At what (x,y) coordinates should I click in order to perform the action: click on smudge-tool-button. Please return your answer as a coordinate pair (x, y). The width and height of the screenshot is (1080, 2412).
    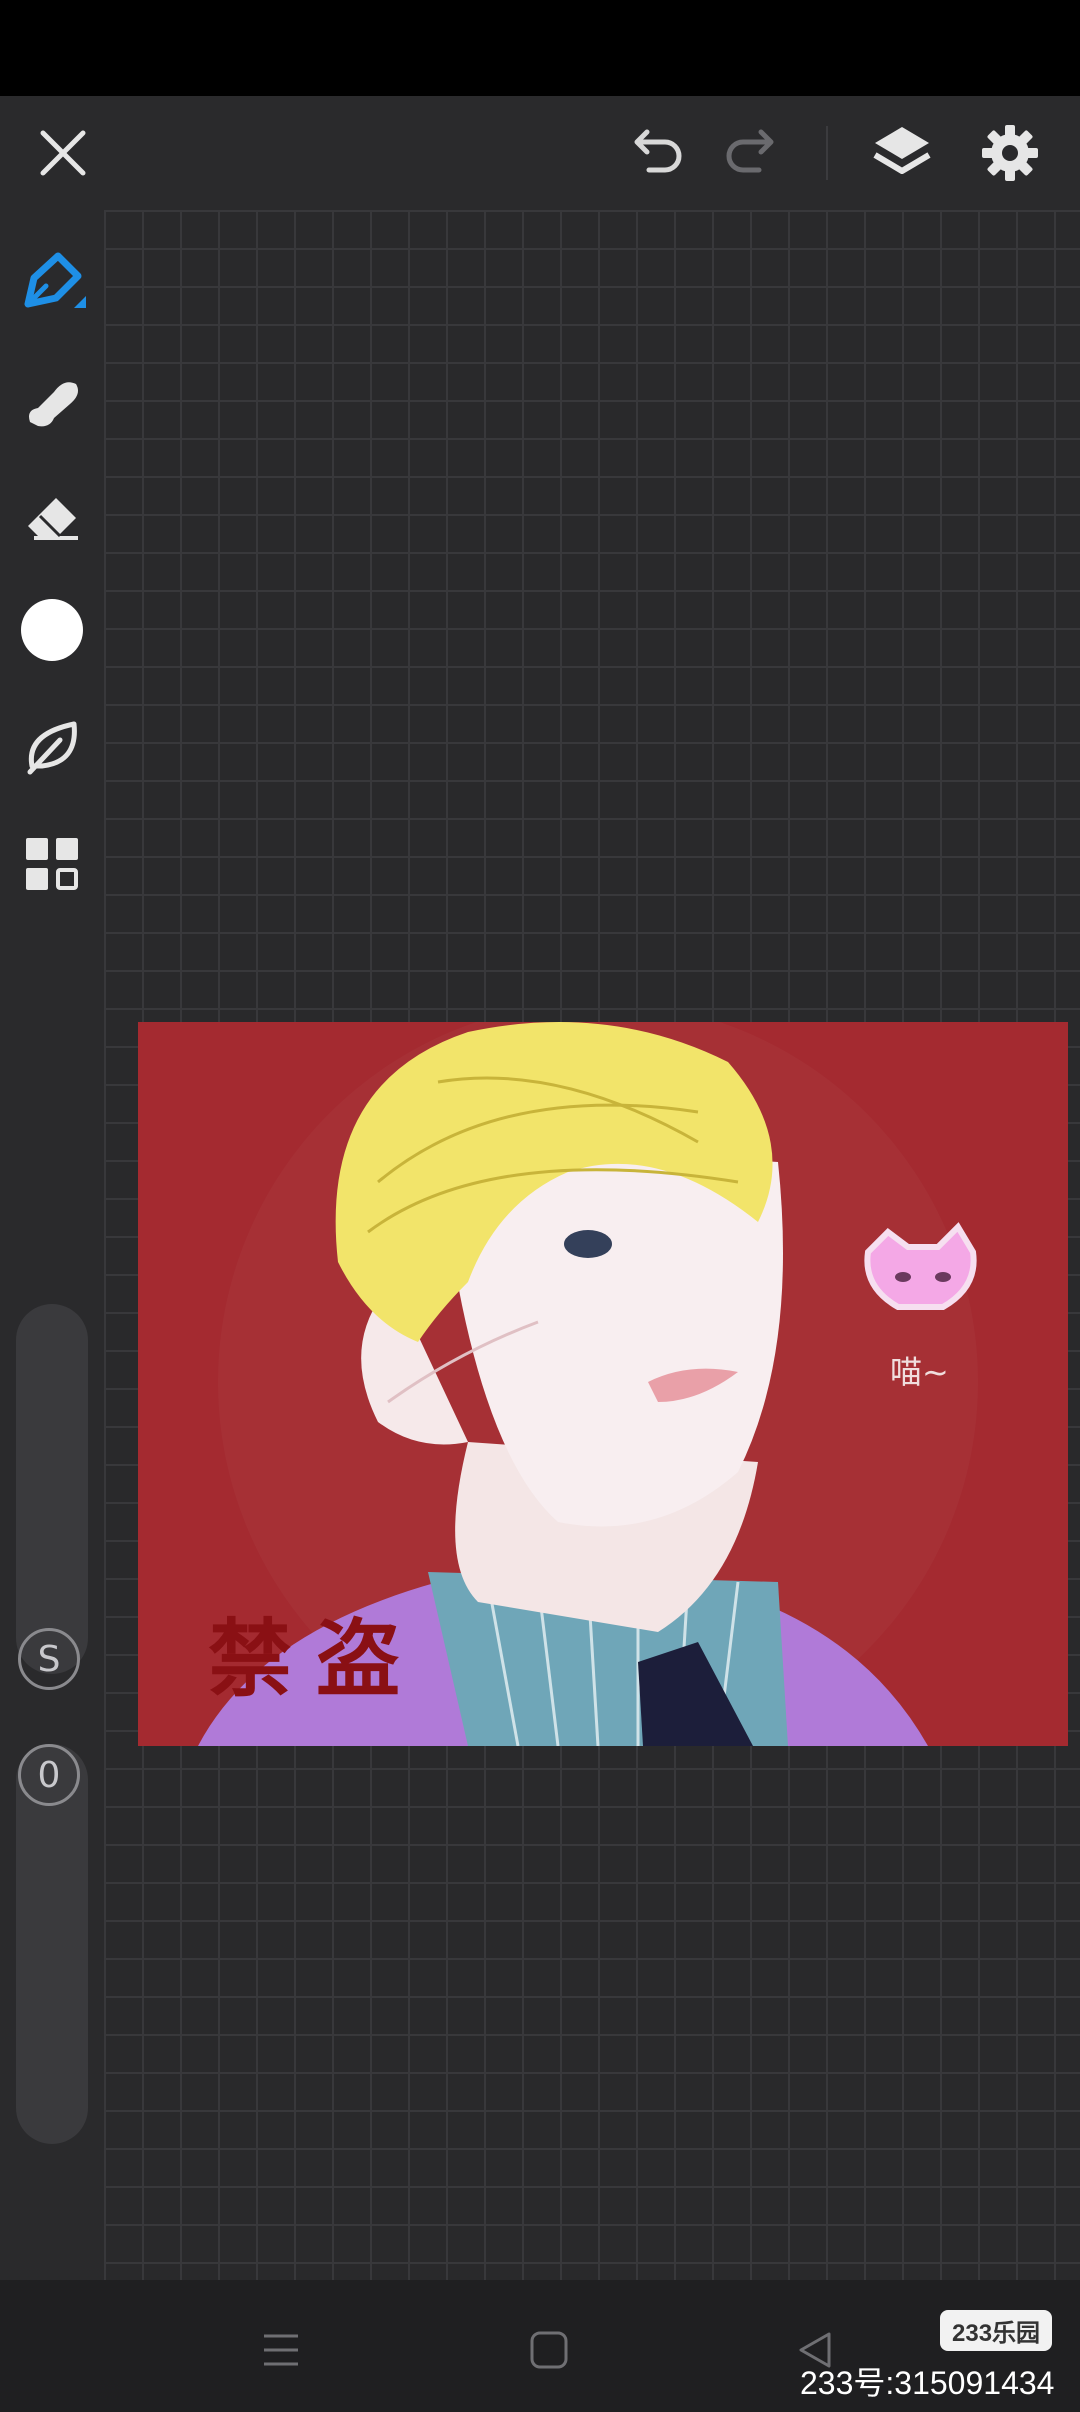
    Looking at the image, I should click on (52, 402).